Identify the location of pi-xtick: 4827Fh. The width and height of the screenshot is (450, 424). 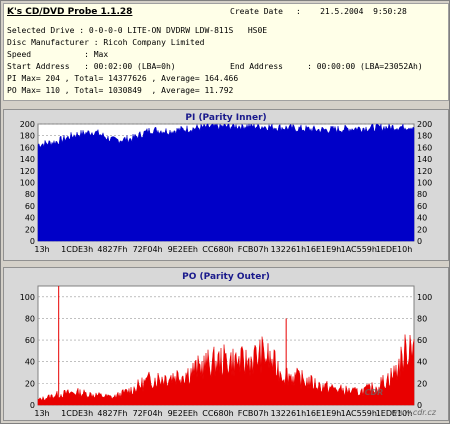
(112, 249).